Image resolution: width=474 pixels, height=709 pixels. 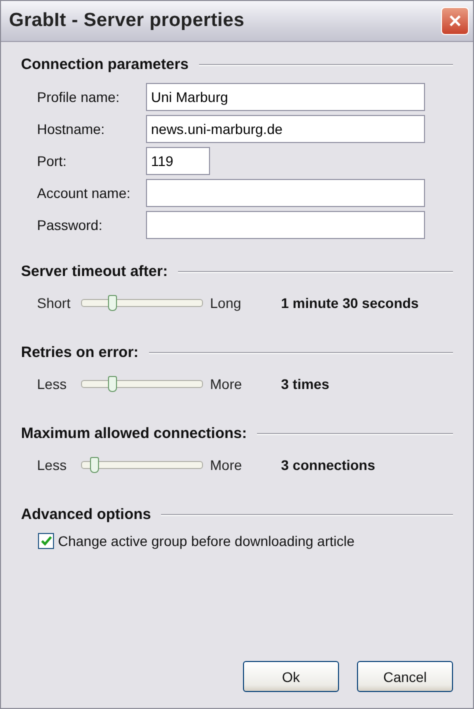 What do you see at coordinates (46, 541) in the screenshot?
I see `checkbox` at bounding box center [46, 541].